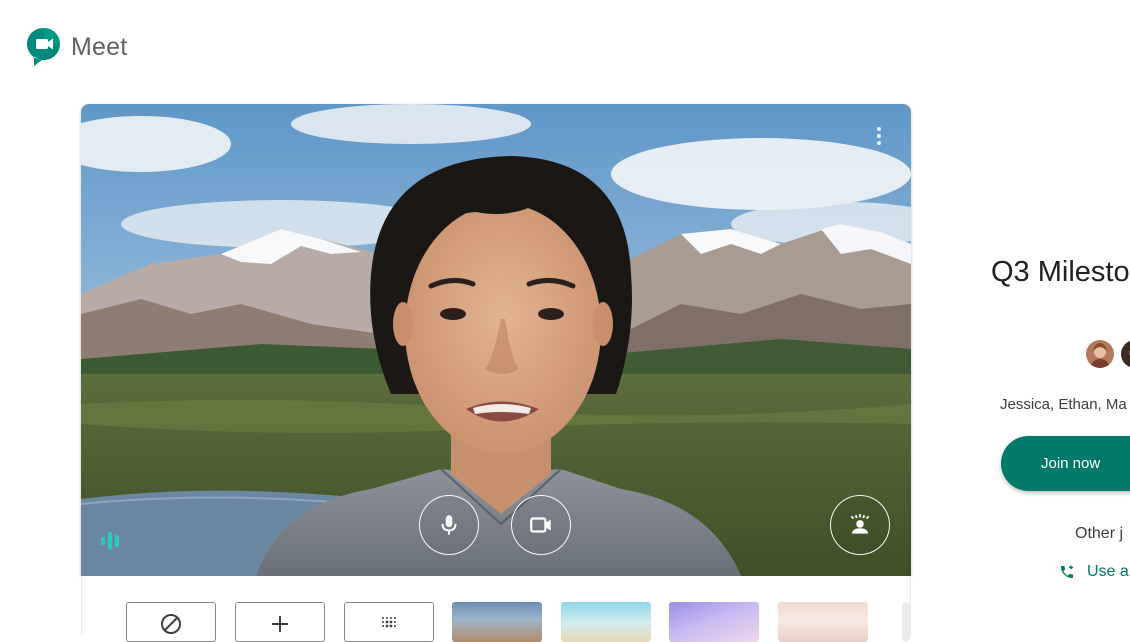  Describe the element at coordinates (110, 541) in the screenshot. I see `audio-level-indicator` at that location.